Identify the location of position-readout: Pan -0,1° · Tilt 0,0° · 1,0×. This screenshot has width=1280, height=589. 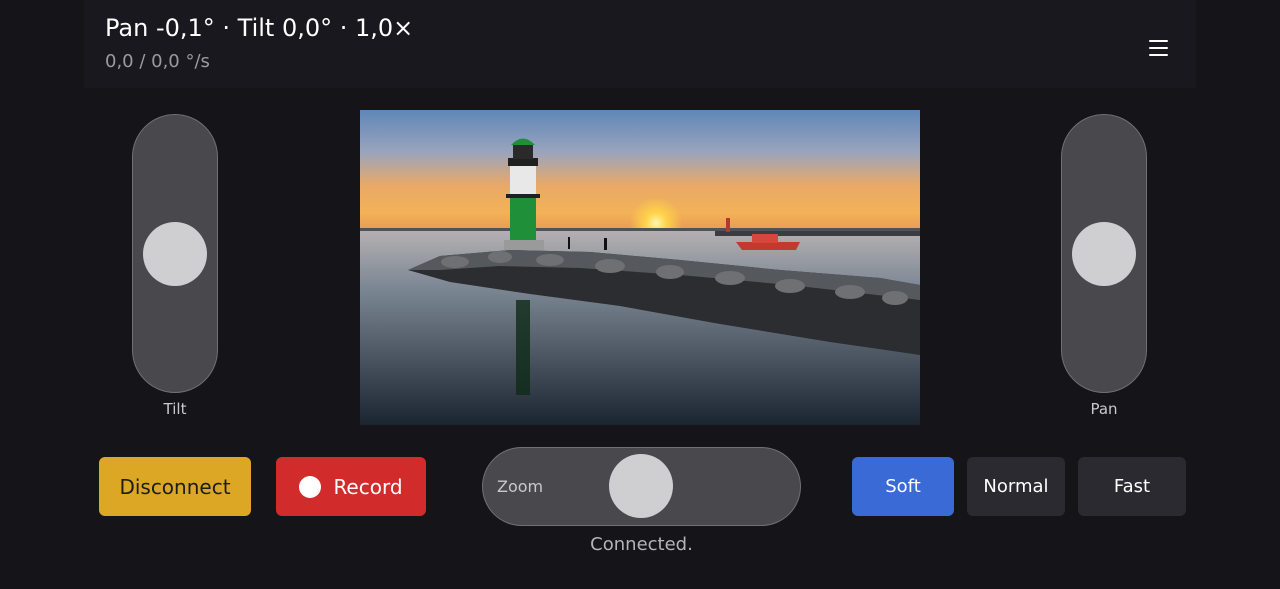
(259, 28).